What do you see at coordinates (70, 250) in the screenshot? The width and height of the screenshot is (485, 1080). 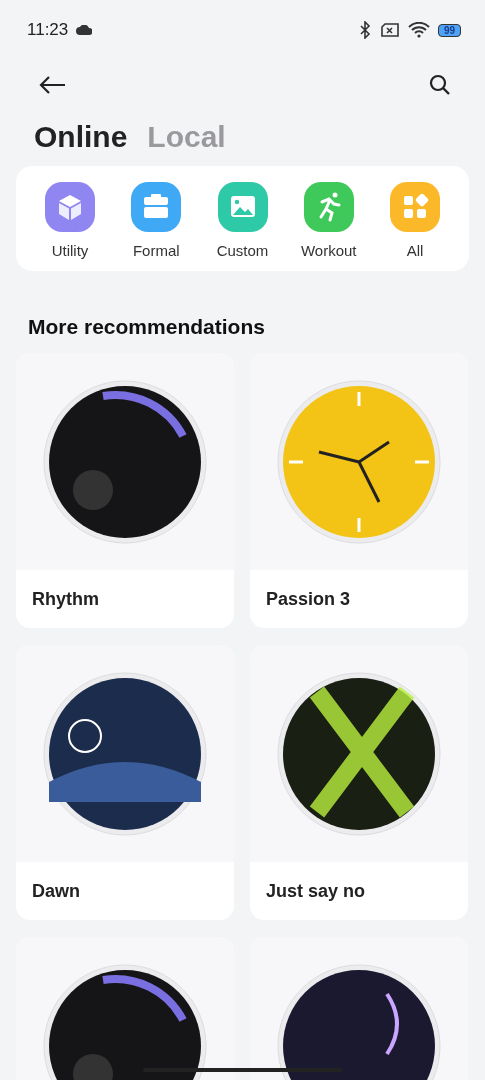 I see `category-label: Utility` at bounding box center [70, 250].